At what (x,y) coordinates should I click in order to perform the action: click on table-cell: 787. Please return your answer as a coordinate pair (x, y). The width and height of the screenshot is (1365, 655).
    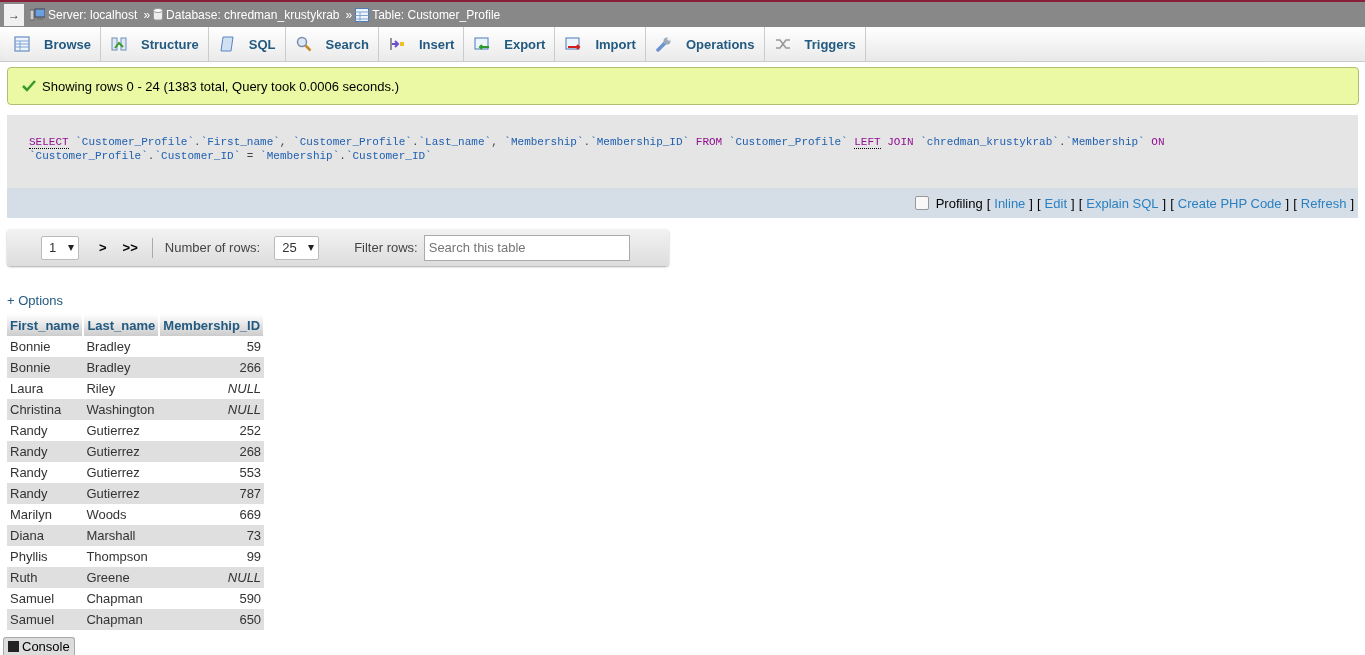
    Looking at the image, I should click on (212, 493).